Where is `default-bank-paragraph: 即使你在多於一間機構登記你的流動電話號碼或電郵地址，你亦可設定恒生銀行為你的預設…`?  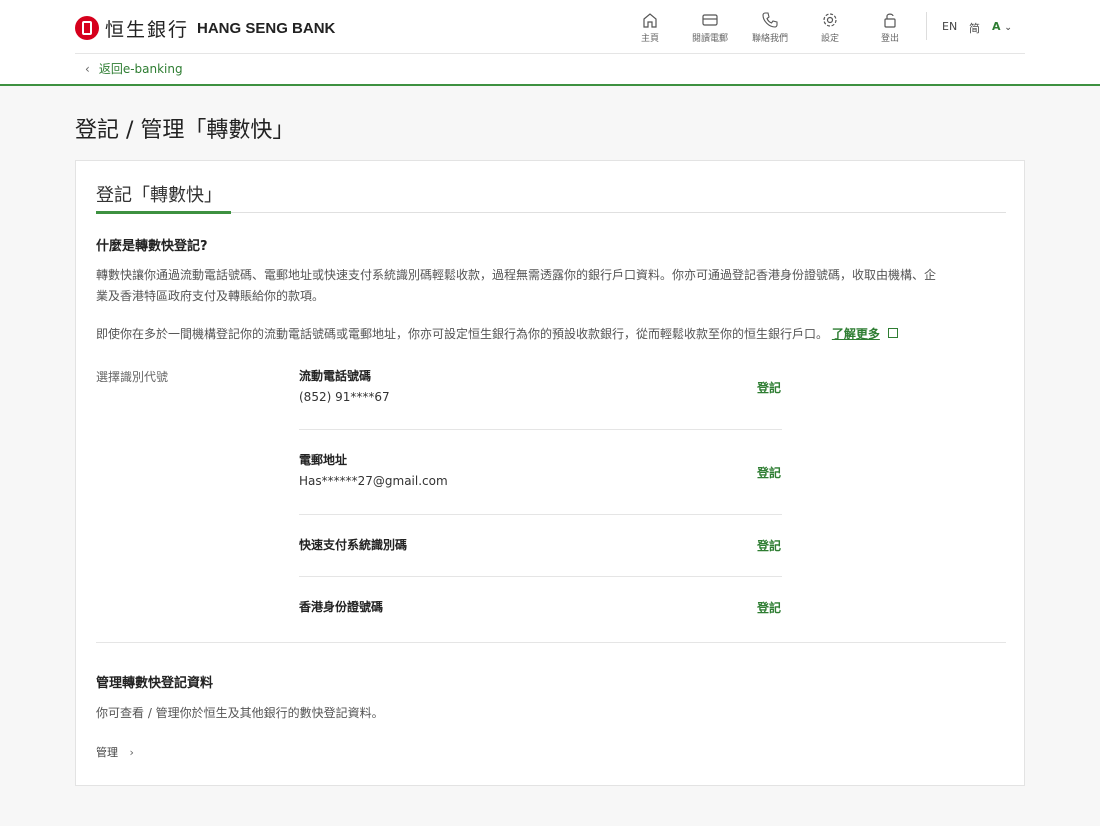 default-bank-paragraph: 即使你在多於一間機構登記你的流動電話號碼或電郵地址，你亦可設定恒生銀行為你的預設… is located at coordinates (551, 334).